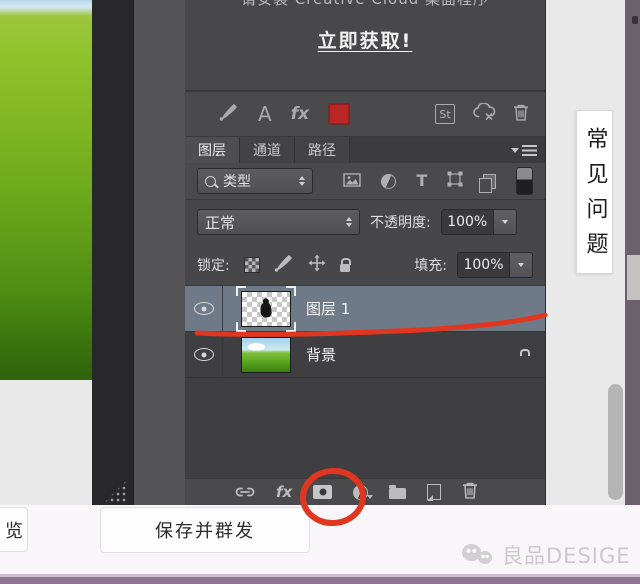  I want to click on layer1-thumbnail, so click(266, 308).